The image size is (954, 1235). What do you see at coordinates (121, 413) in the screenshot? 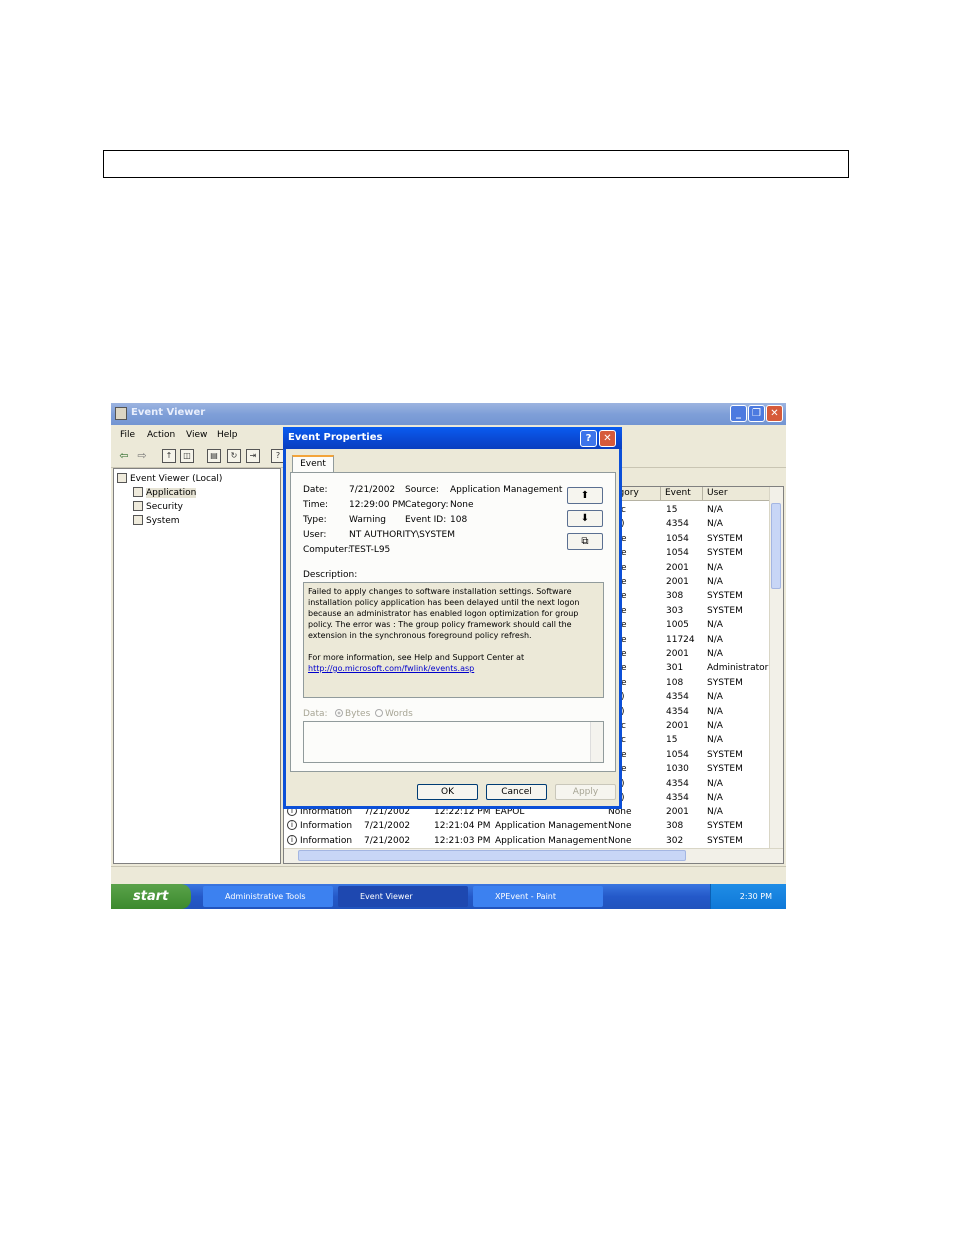
I see `event-viewer-icon` at bounding box center [121, 413].